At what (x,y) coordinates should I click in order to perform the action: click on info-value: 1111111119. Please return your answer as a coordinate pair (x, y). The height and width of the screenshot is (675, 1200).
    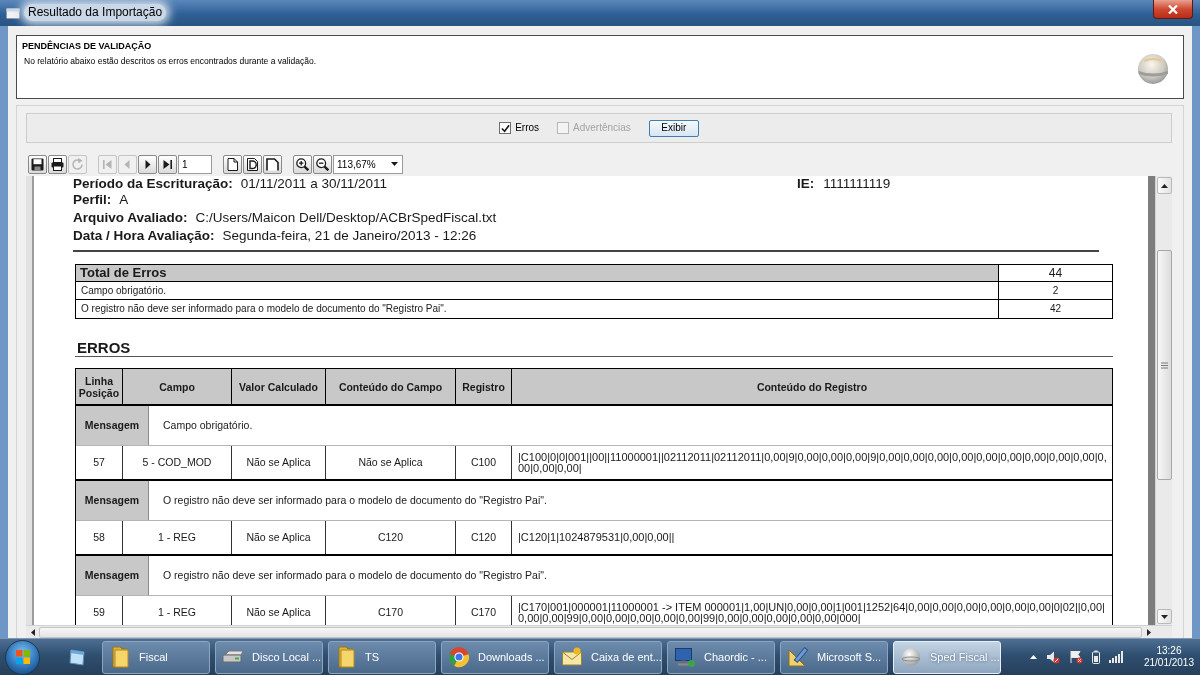
    Looking at the image, I should click on (857, 183).